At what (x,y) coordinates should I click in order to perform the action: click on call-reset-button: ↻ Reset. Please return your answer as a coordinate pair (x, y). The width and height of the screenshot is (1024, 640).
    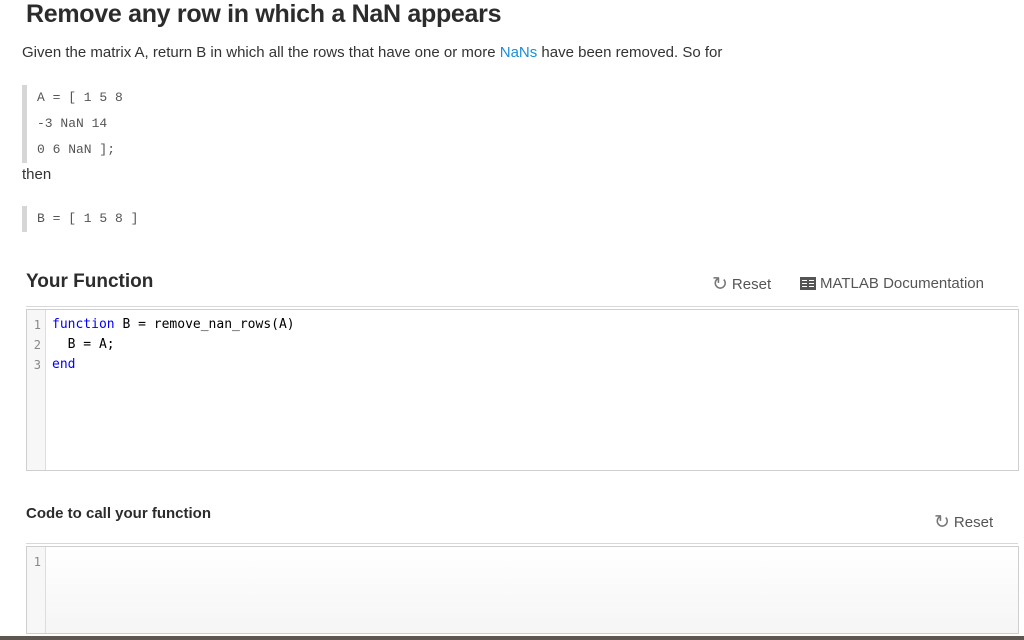
    Looking at the image, I should click on (963, 522).